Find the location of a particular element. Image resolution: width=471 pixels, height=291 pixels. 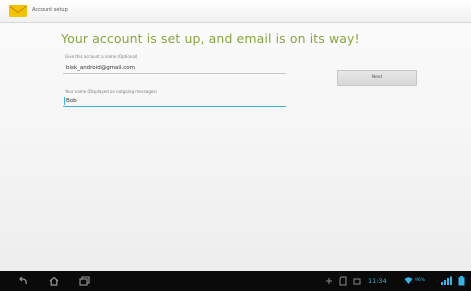

next-button: Next is located at coordinates (377, 78).